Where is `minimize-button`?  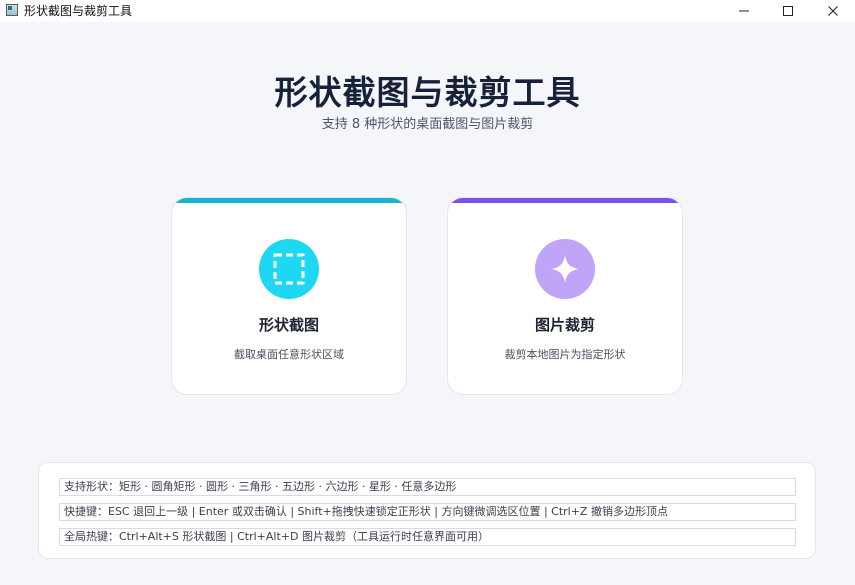 minimize-button is located at coordinates (744, 11).